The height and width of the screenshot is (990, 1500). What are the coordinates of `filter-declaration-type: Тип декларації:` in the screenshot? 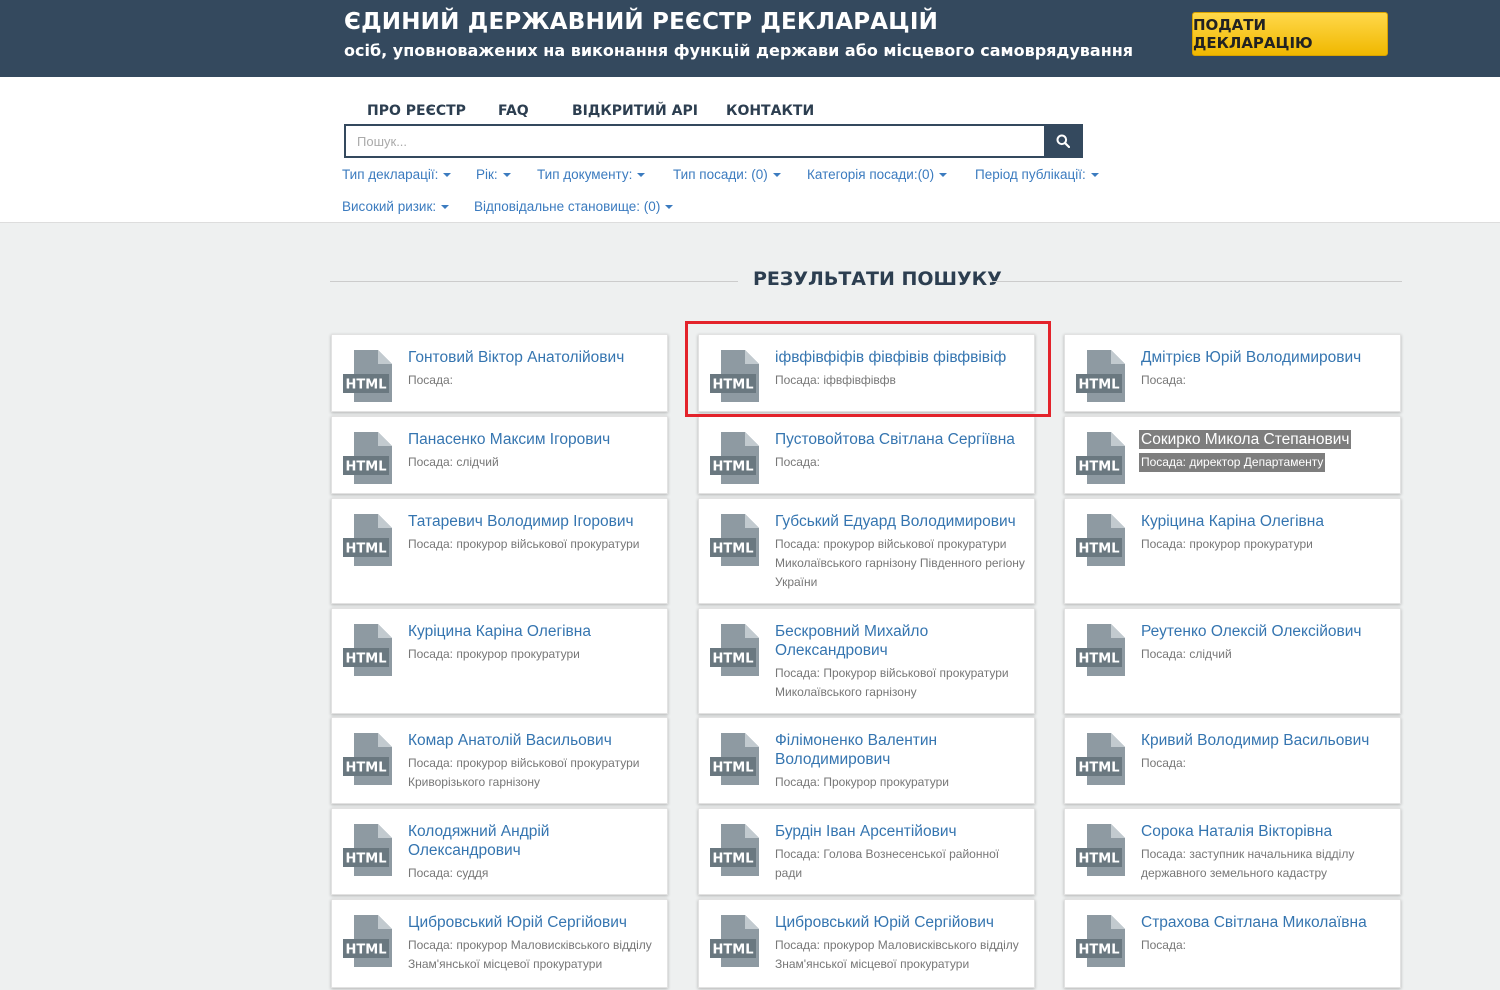 It's located at (397, 174).